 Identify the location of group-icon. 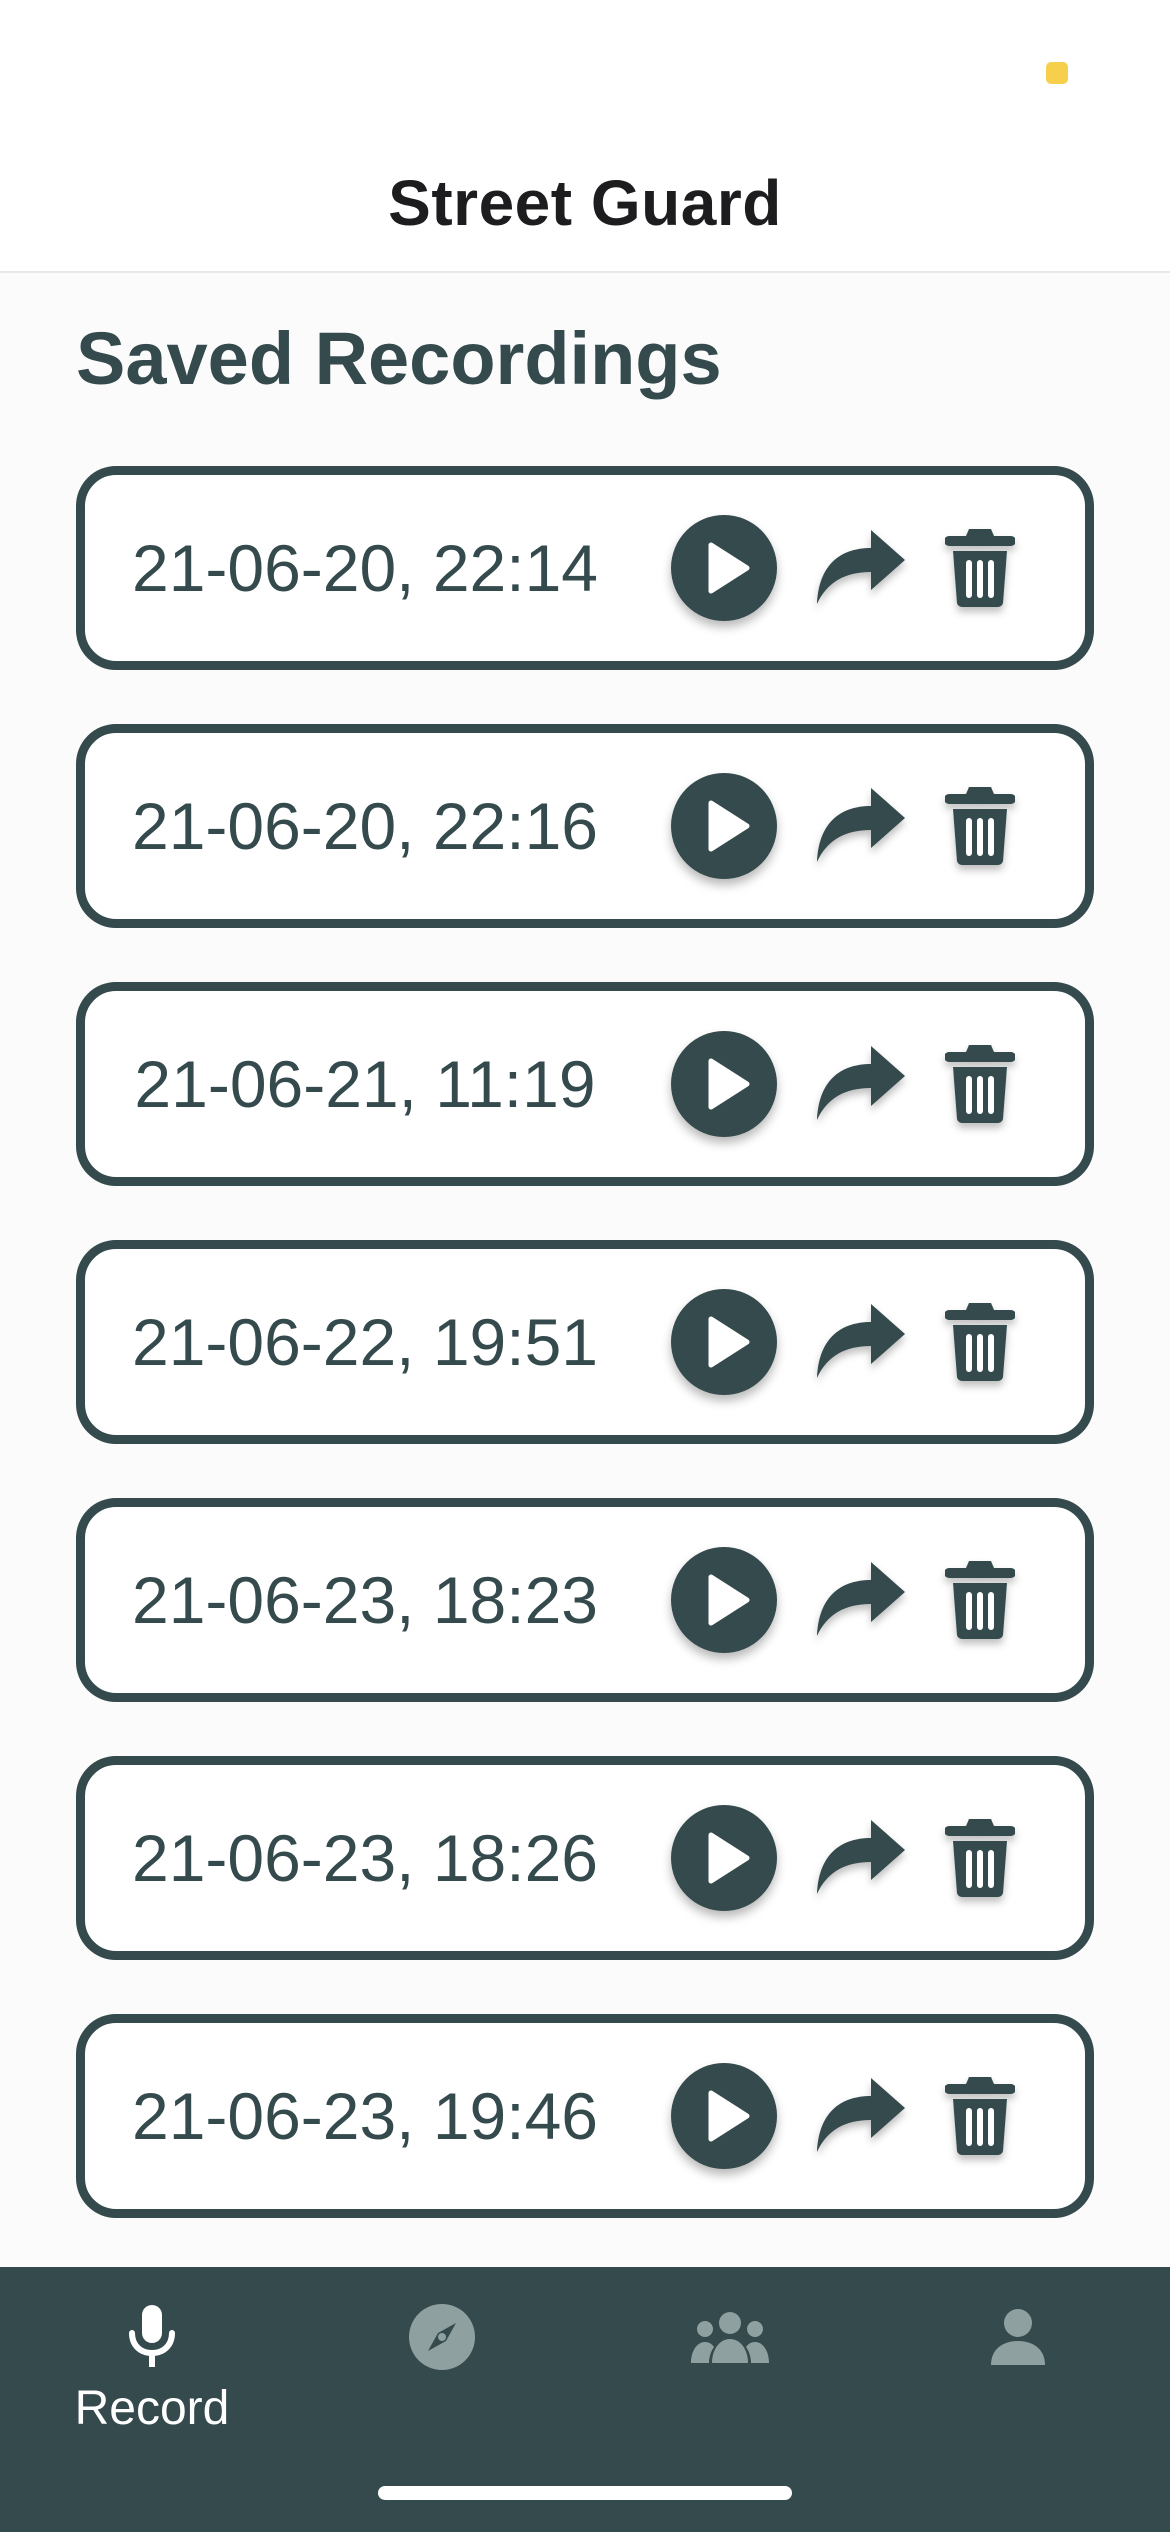
(730, 2337).